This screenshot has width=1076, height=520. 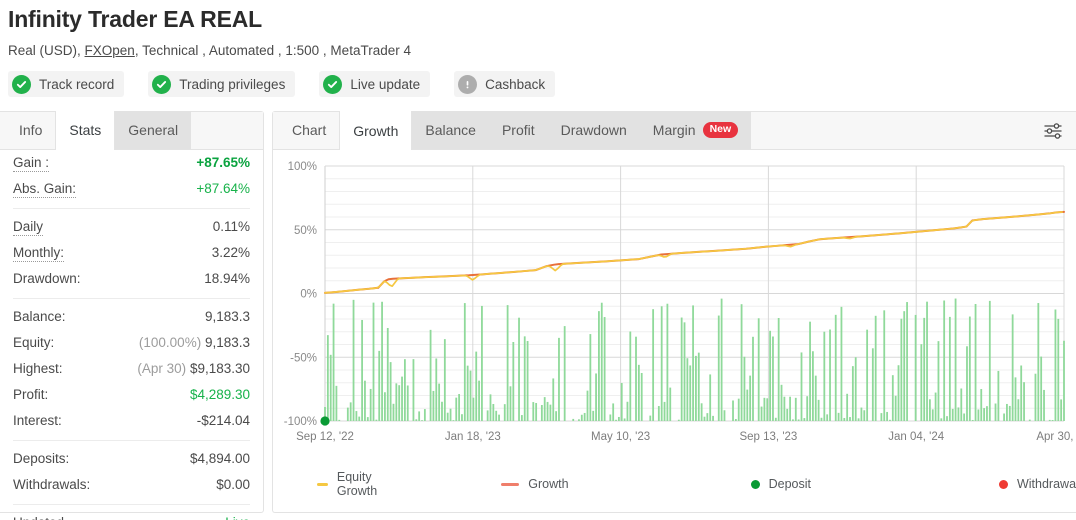 I want to click on stat-label: Profit:, so click(x=31, y=394).